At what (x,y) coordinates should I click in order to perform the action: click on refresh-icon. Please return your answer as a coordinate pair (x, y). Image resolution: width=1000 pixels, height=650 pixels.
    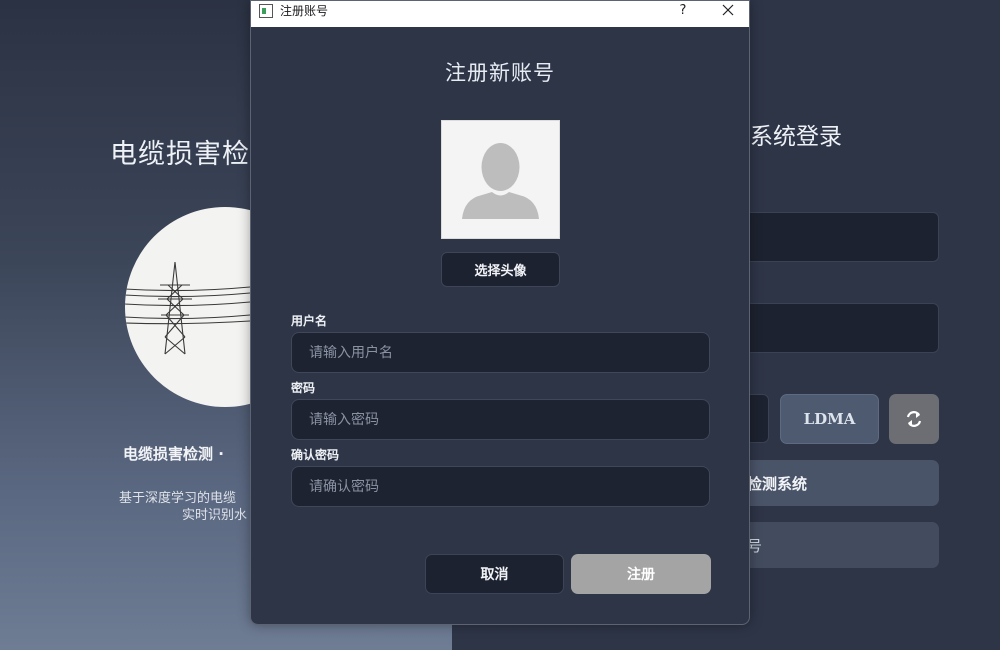
    Looking at the image, I should click on (914, 419).